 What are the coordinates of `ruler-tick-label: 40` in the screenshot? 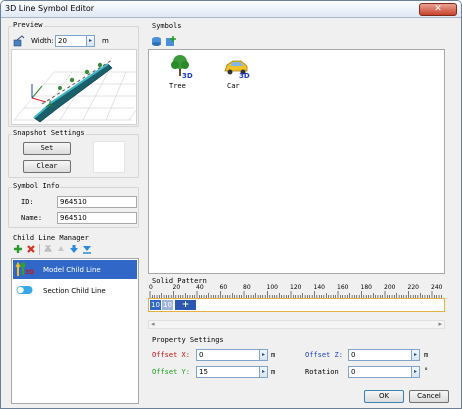 It's located at (200, 287).